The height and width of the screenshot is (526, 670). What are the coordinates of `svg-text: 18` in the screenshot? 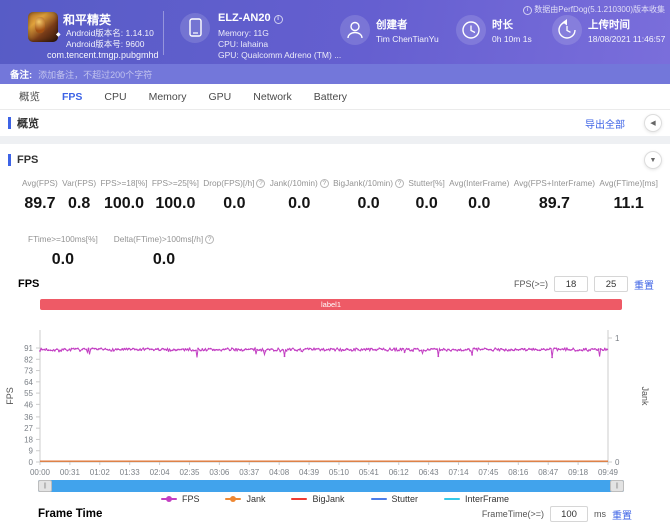 It's located at (28, 439).